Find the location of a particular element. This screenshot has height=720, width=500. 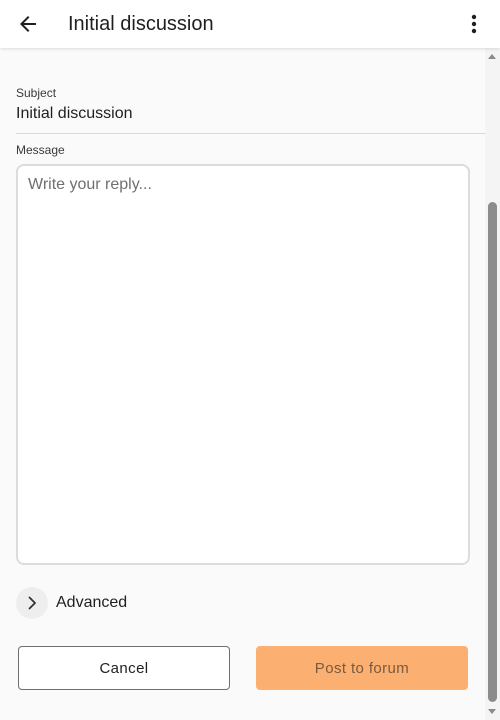

advanced-chevron is located at coordinates (32, 603).